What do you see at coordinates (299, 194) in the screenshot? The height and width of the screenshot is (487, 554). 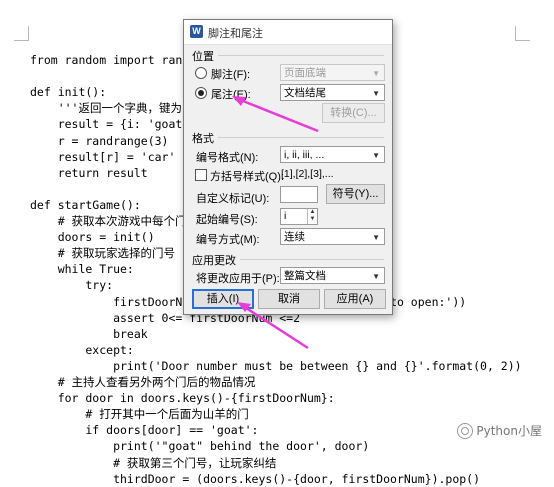 I see `custom-mark-input` at bounding box center [299, 194].